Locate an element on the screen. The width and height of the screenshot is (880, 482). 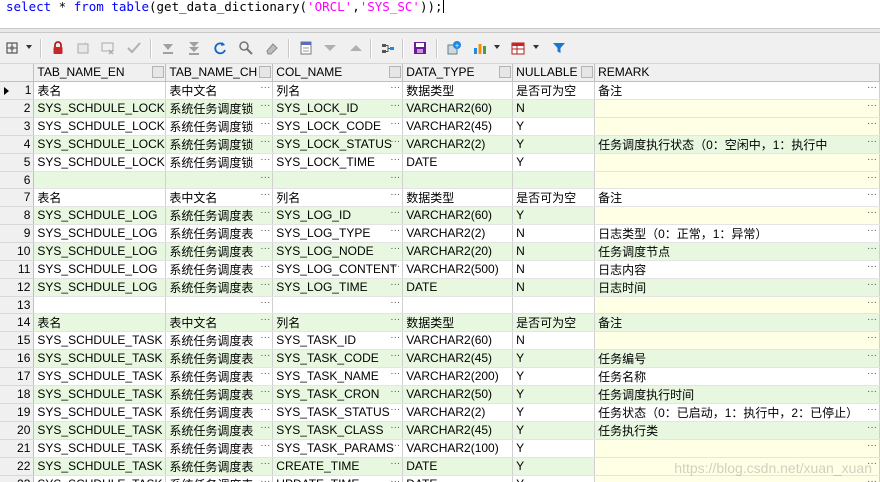
save-icon is located at coordinates (420, 48).